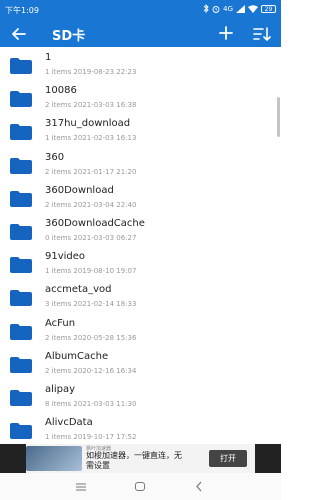 This screenshot has width=320, height=500. I want to click on list-item: 317hu_download 1 items 2021-02-03 16:13, so click(140, 129).